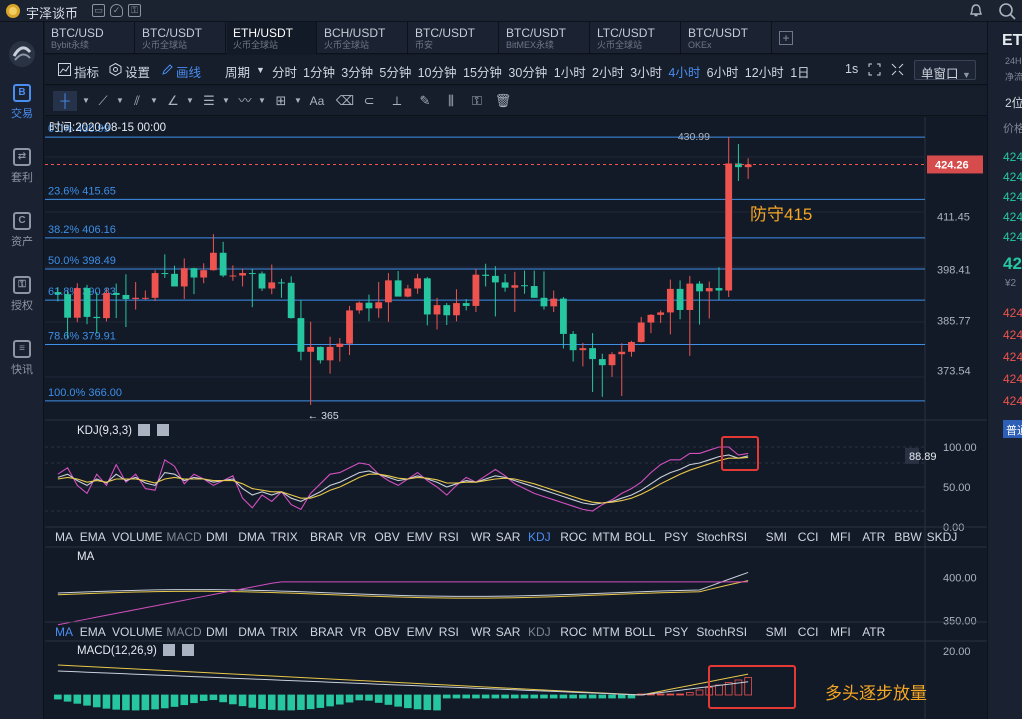 The width and height of the screenshot is (1022, 719). Describe the element at coordinates (116, 10) in the screenshot. I see `shield-icon: ✓` at that location.